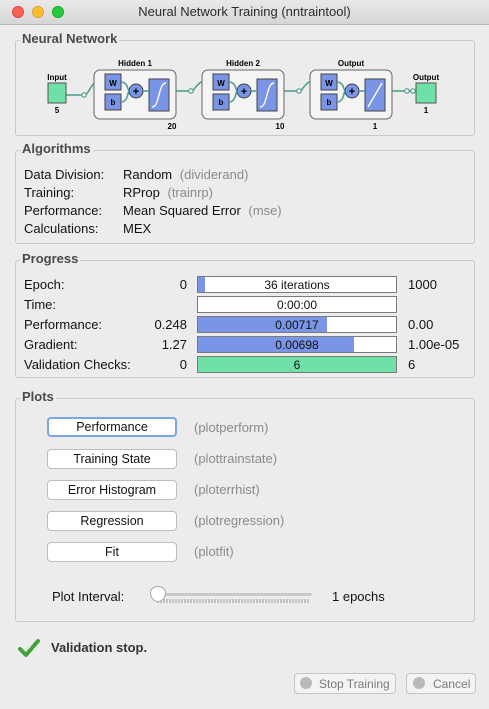 This screenshot has height=709, width=489. What do you see at coordinates (421, 324) in the screenshot?
I see `progress-end-value: 0.00` at bounding box center [421, 324].